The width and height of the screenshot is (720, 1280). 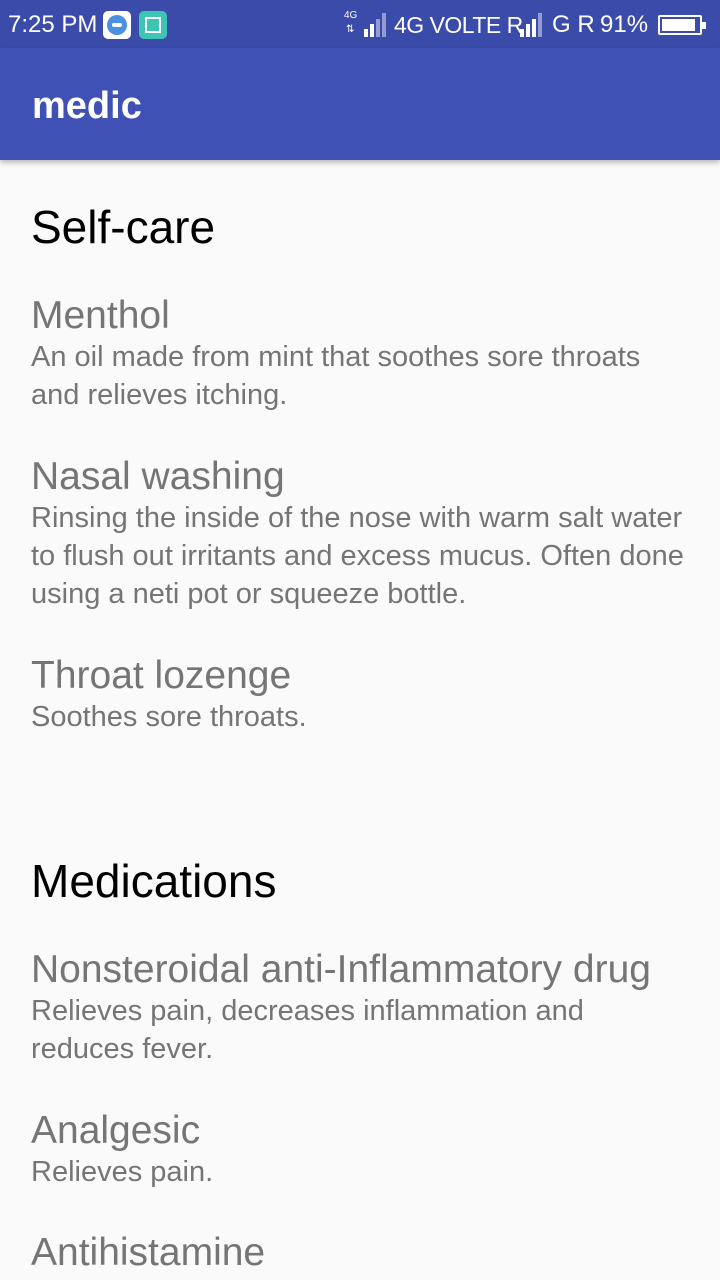 What do you see at coordinates (100, 315) in the screenshot?
I see `item-title: Menthol` at bounding box center [100, 315].